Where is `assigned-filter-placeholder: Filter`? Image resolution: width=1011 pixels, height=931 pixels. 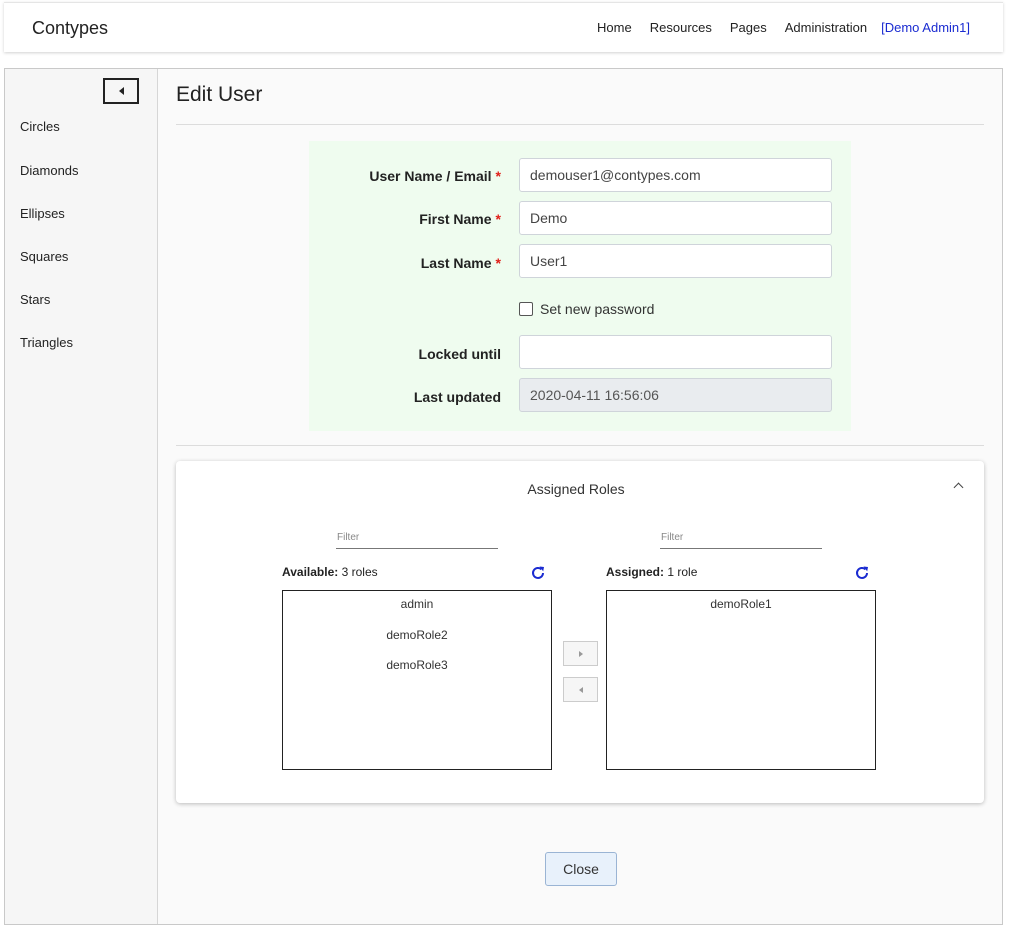 assigned-filter-placeholder: Filter is located at coordinates (672, 537).